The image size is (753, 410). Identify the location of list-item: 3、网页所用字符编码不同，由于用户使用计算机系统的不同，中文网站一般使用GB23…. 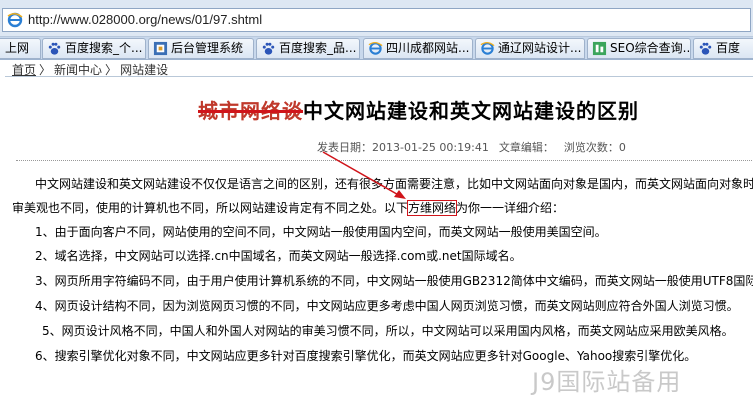
(394, 281).